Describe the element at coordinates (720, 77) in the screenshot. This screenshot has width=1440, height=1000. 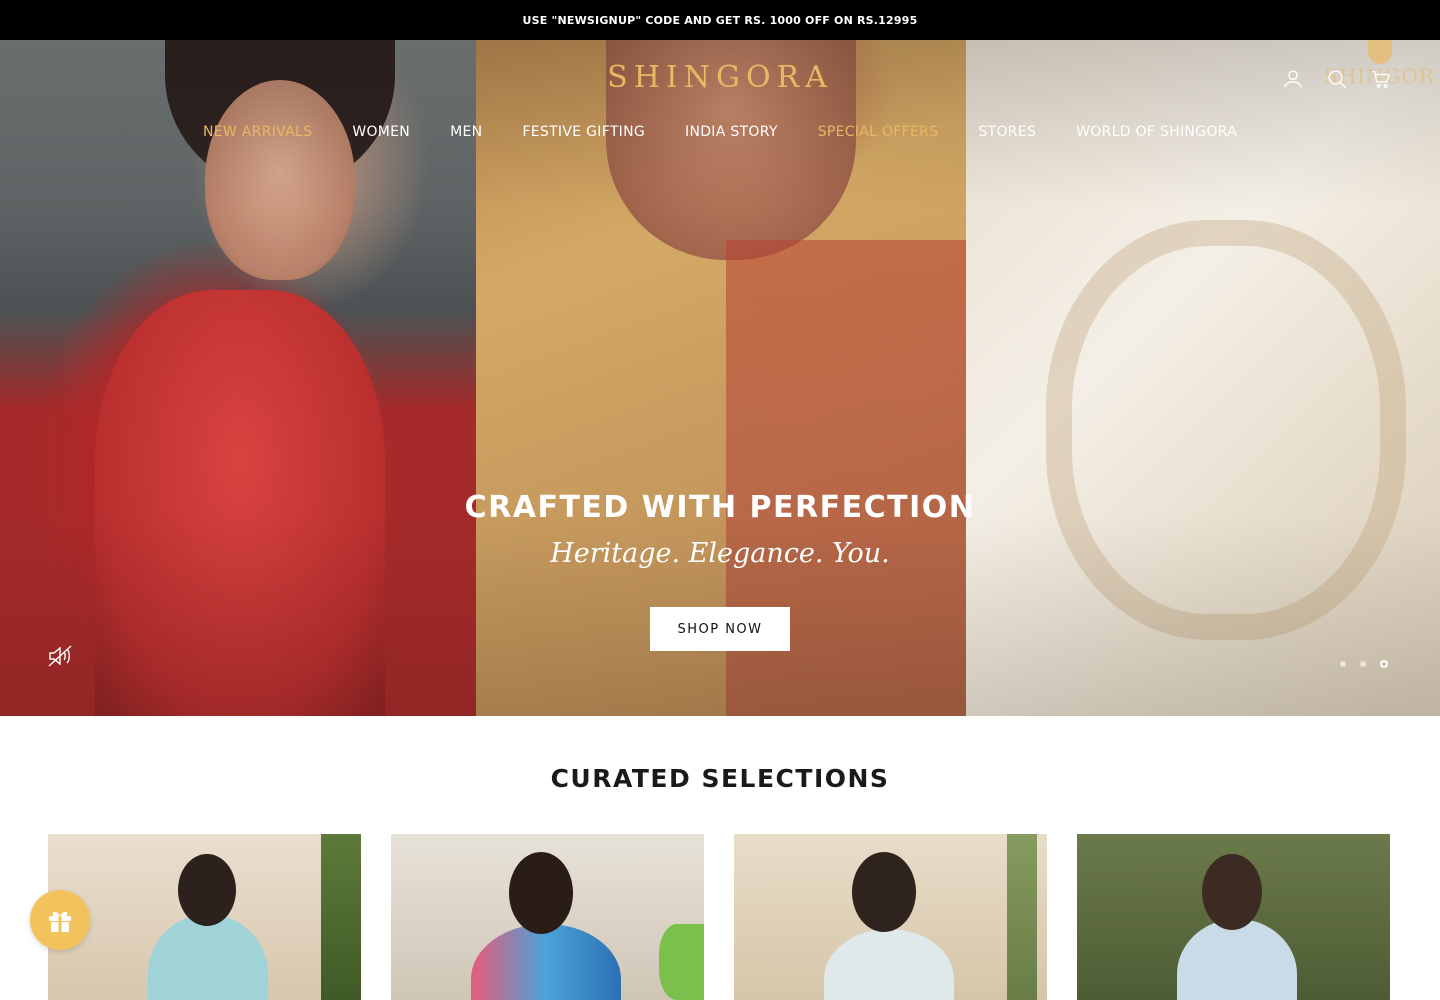
I see `site-logo: SHINGORA` at that location.